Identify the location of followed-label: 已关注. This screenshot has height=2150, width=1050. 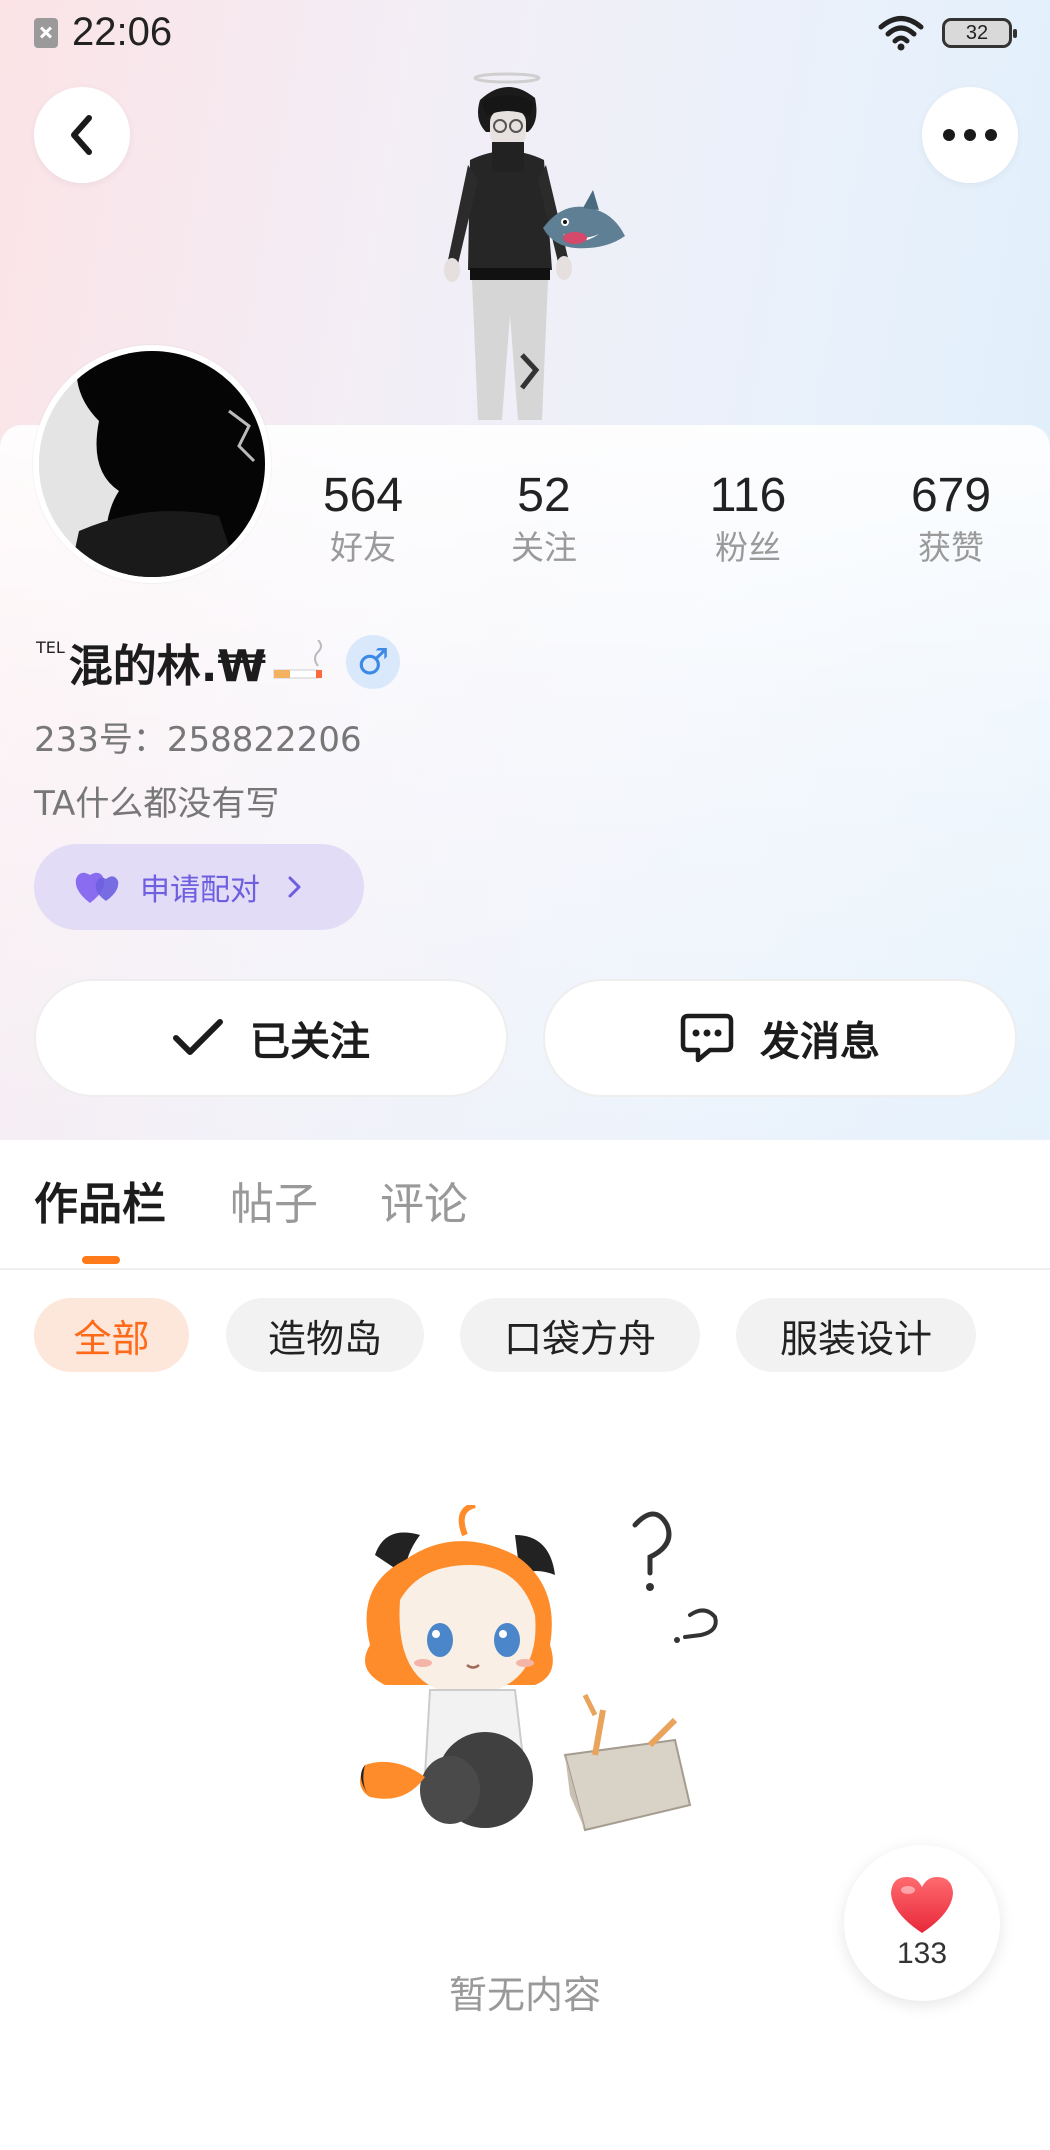
(310, 1042).